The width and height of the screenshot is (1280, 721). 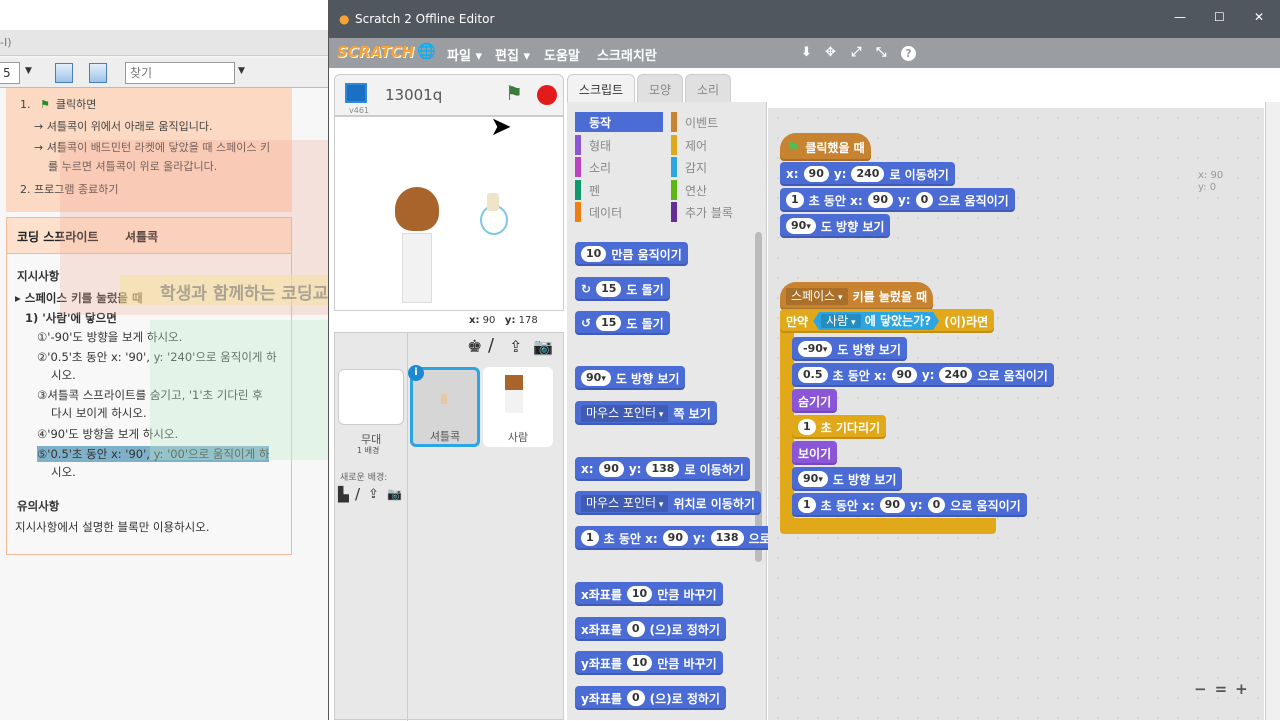 I want to click on palette-block: 10 만큼 움직이기, so click(x=631, y=254).